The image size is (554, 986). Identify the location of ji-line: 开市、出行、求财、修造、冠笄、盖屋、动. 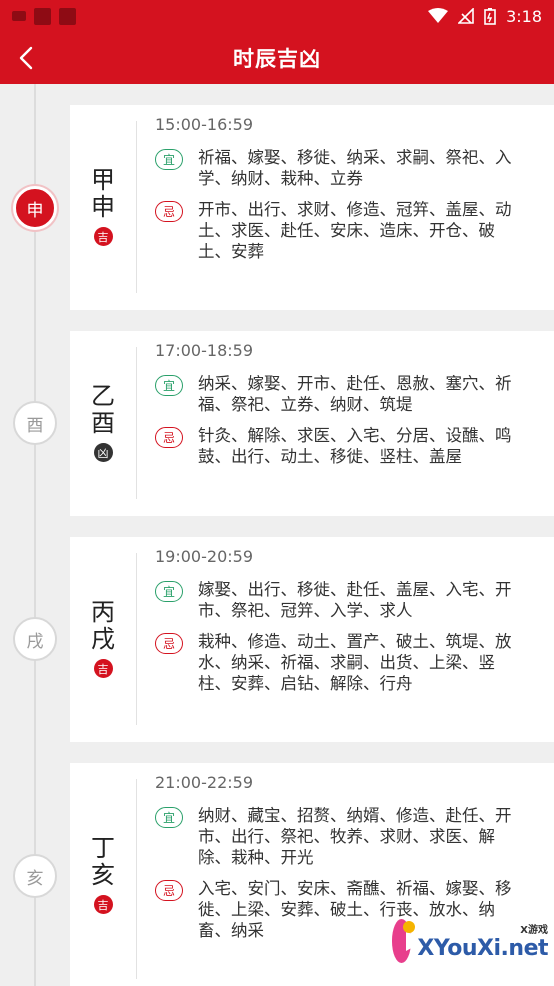
(355, 209).